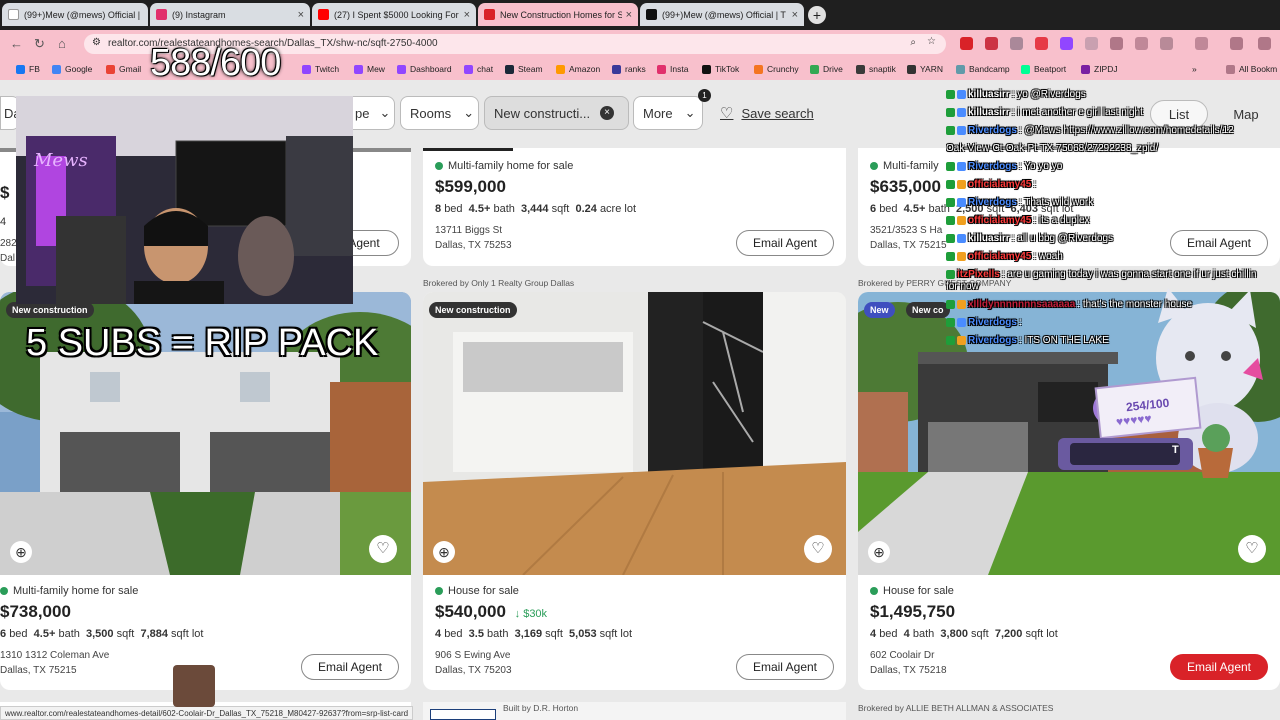  Describe the element at coordinates (826, 69) in the screenshot. I see `bookmark-item: Drive` at that location.